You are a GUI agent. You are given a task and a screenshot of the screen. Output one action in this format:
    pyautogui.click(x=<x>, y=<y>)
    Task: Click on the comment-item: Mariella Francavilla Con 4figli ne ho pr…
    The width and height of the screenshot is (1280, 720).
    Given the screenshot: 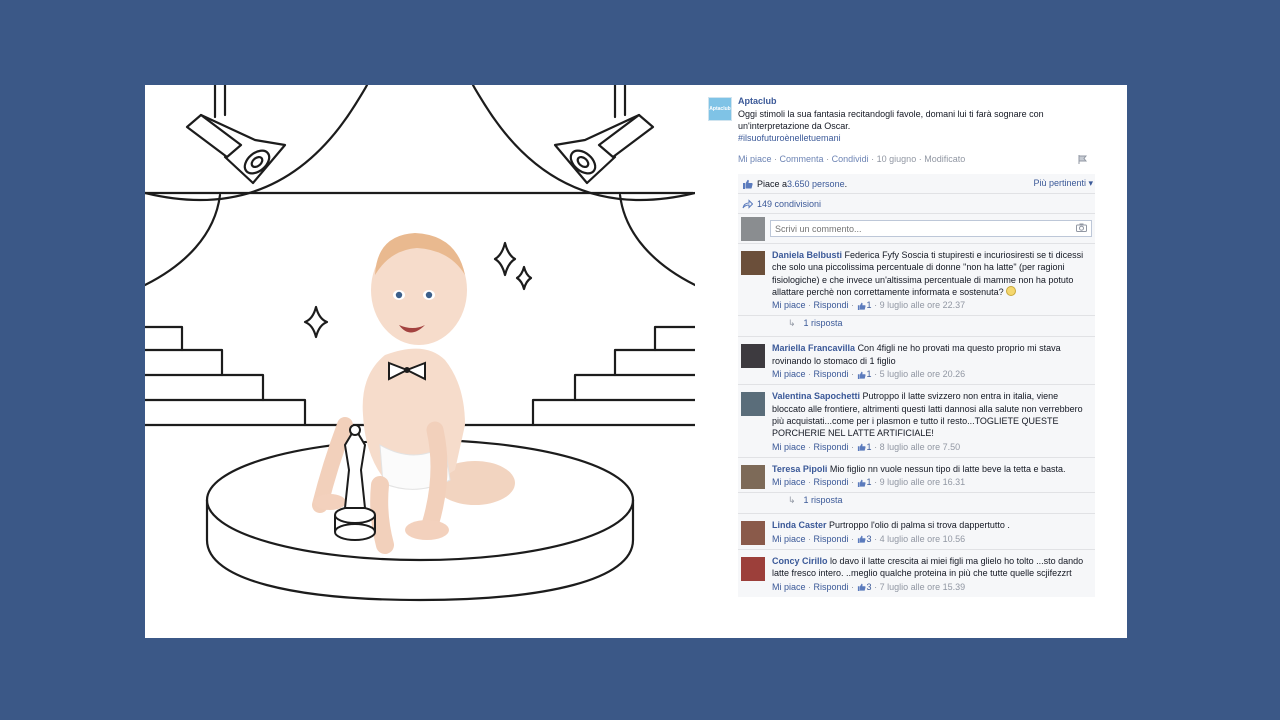 What is the action you would take?
    pyautogui.click(x=916, y=361)
    